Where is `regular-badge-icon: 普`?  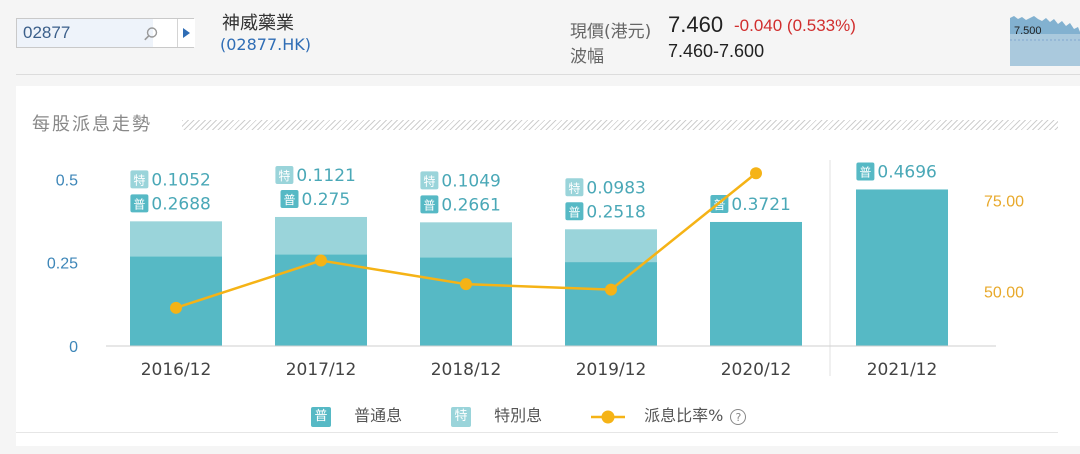
regular-badge-icon: 普 is located at coordinates (321, 416).